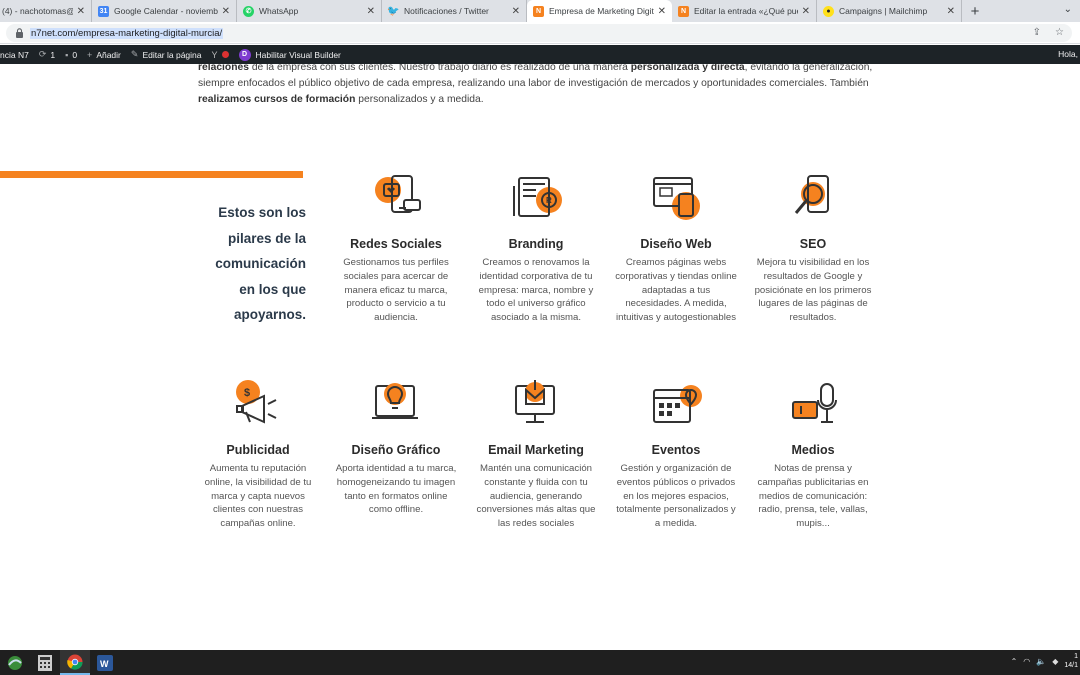 This screenshot has width=1080, height=675. I want to click on system-tray: ⌃ ◠ 🔈 ◆ 1 14/1, so click(1044, 661).